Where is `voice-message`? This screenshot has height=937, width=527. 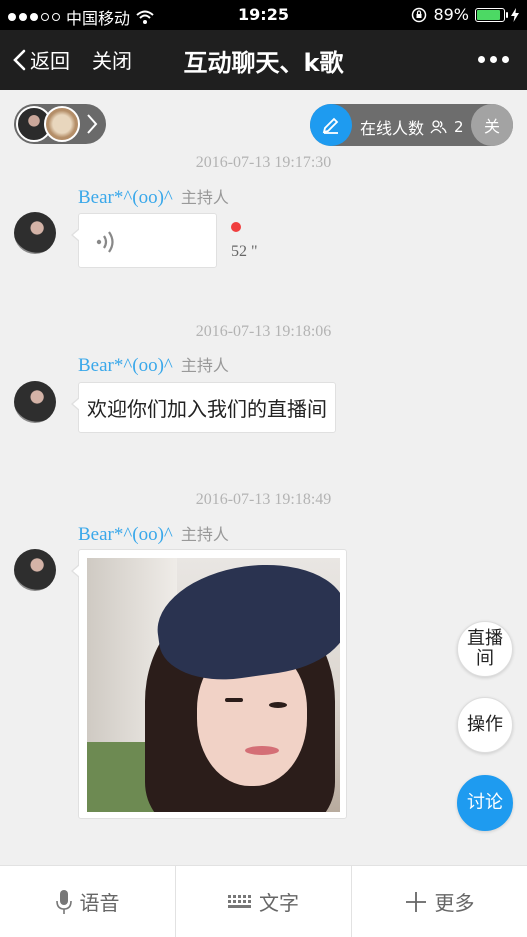 voice-message is located at coordinates (144, 240).